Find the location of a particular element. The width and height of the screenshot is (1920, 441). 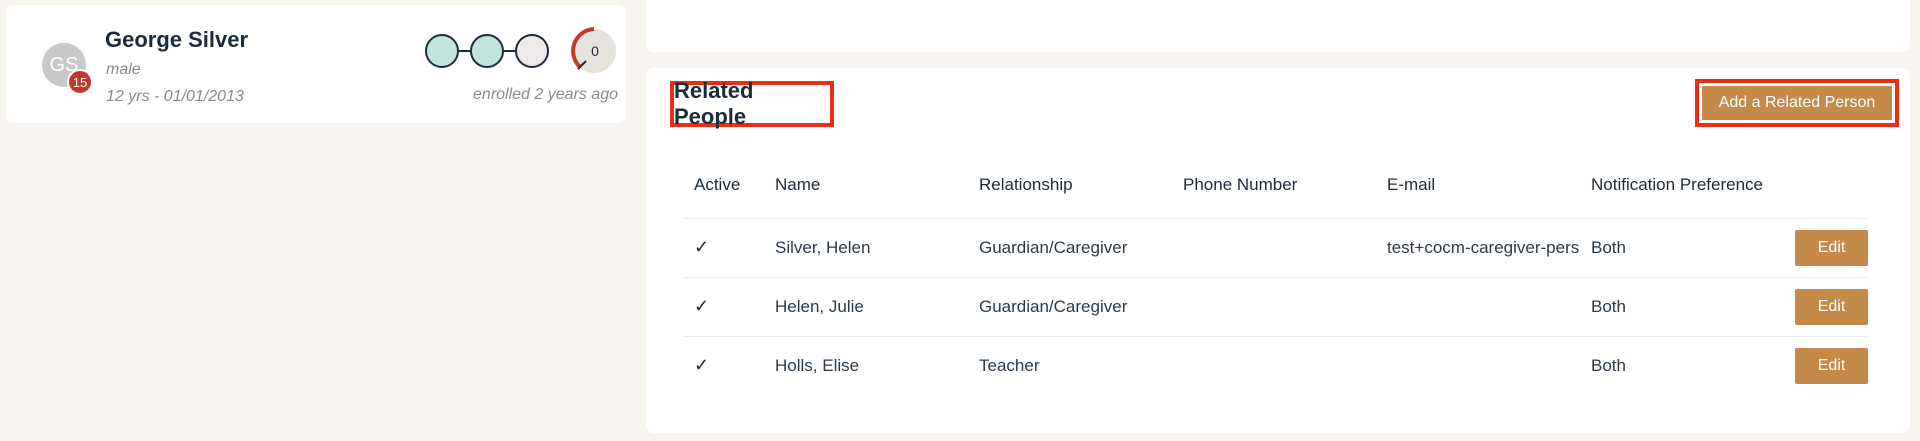

column-header-phone: Phone Number is located at coordinates (1240, 184).